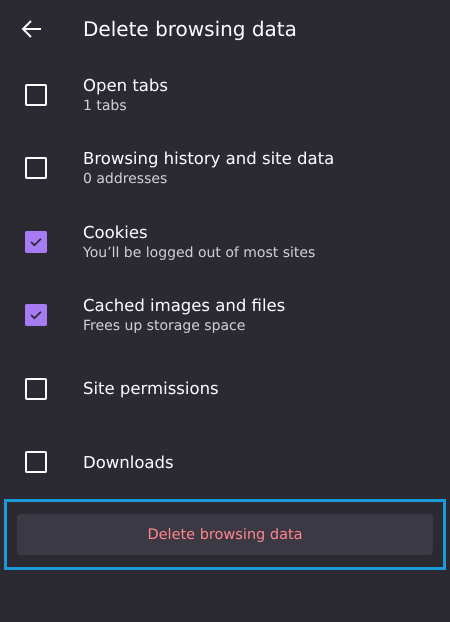  What do you see at coordinates (116, 232) in the screenshot?
I see `option-title: Cookies` at bounding box center [116, 232].